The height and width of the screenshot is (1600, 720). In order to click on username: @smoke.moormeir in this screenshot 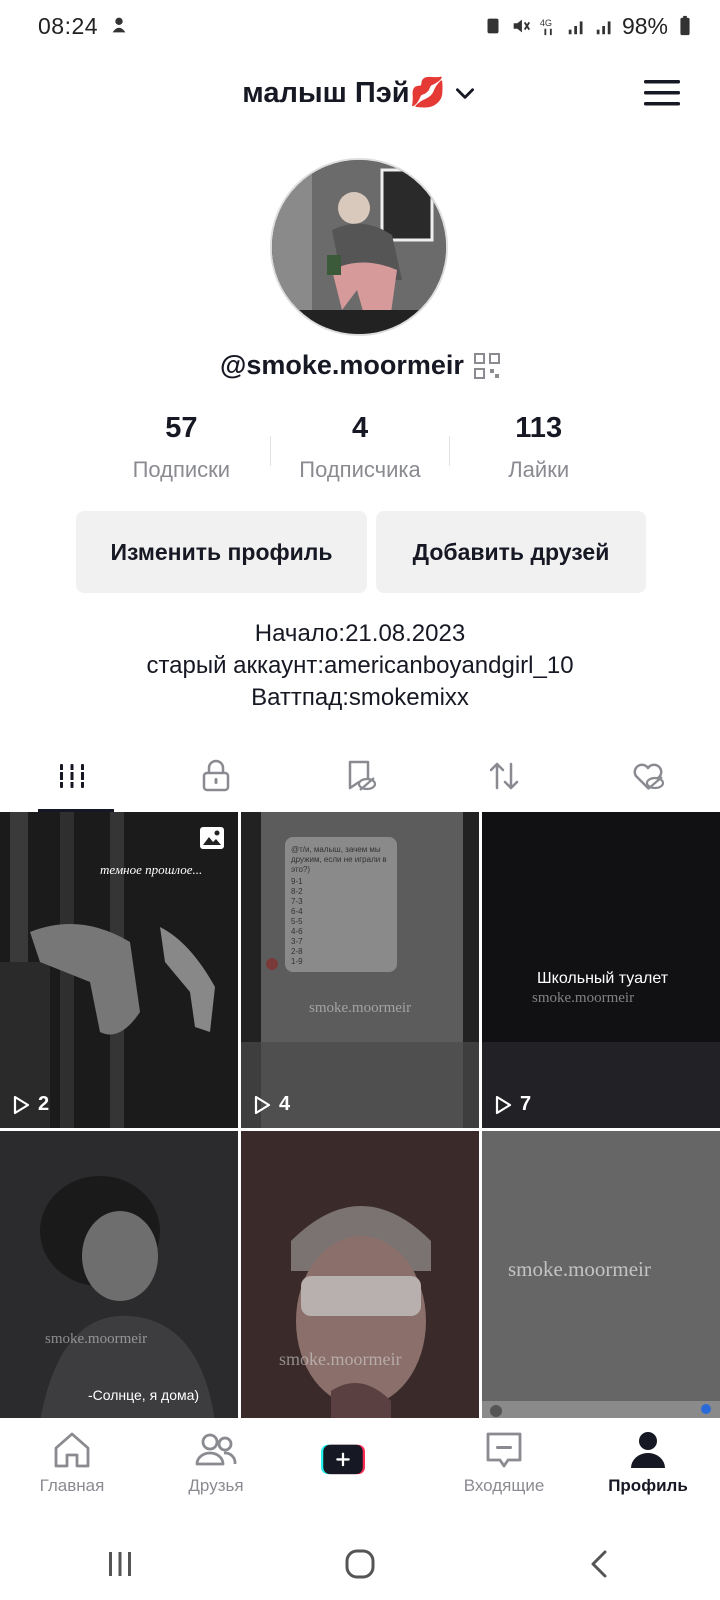, I will do `click(342, 365)`.